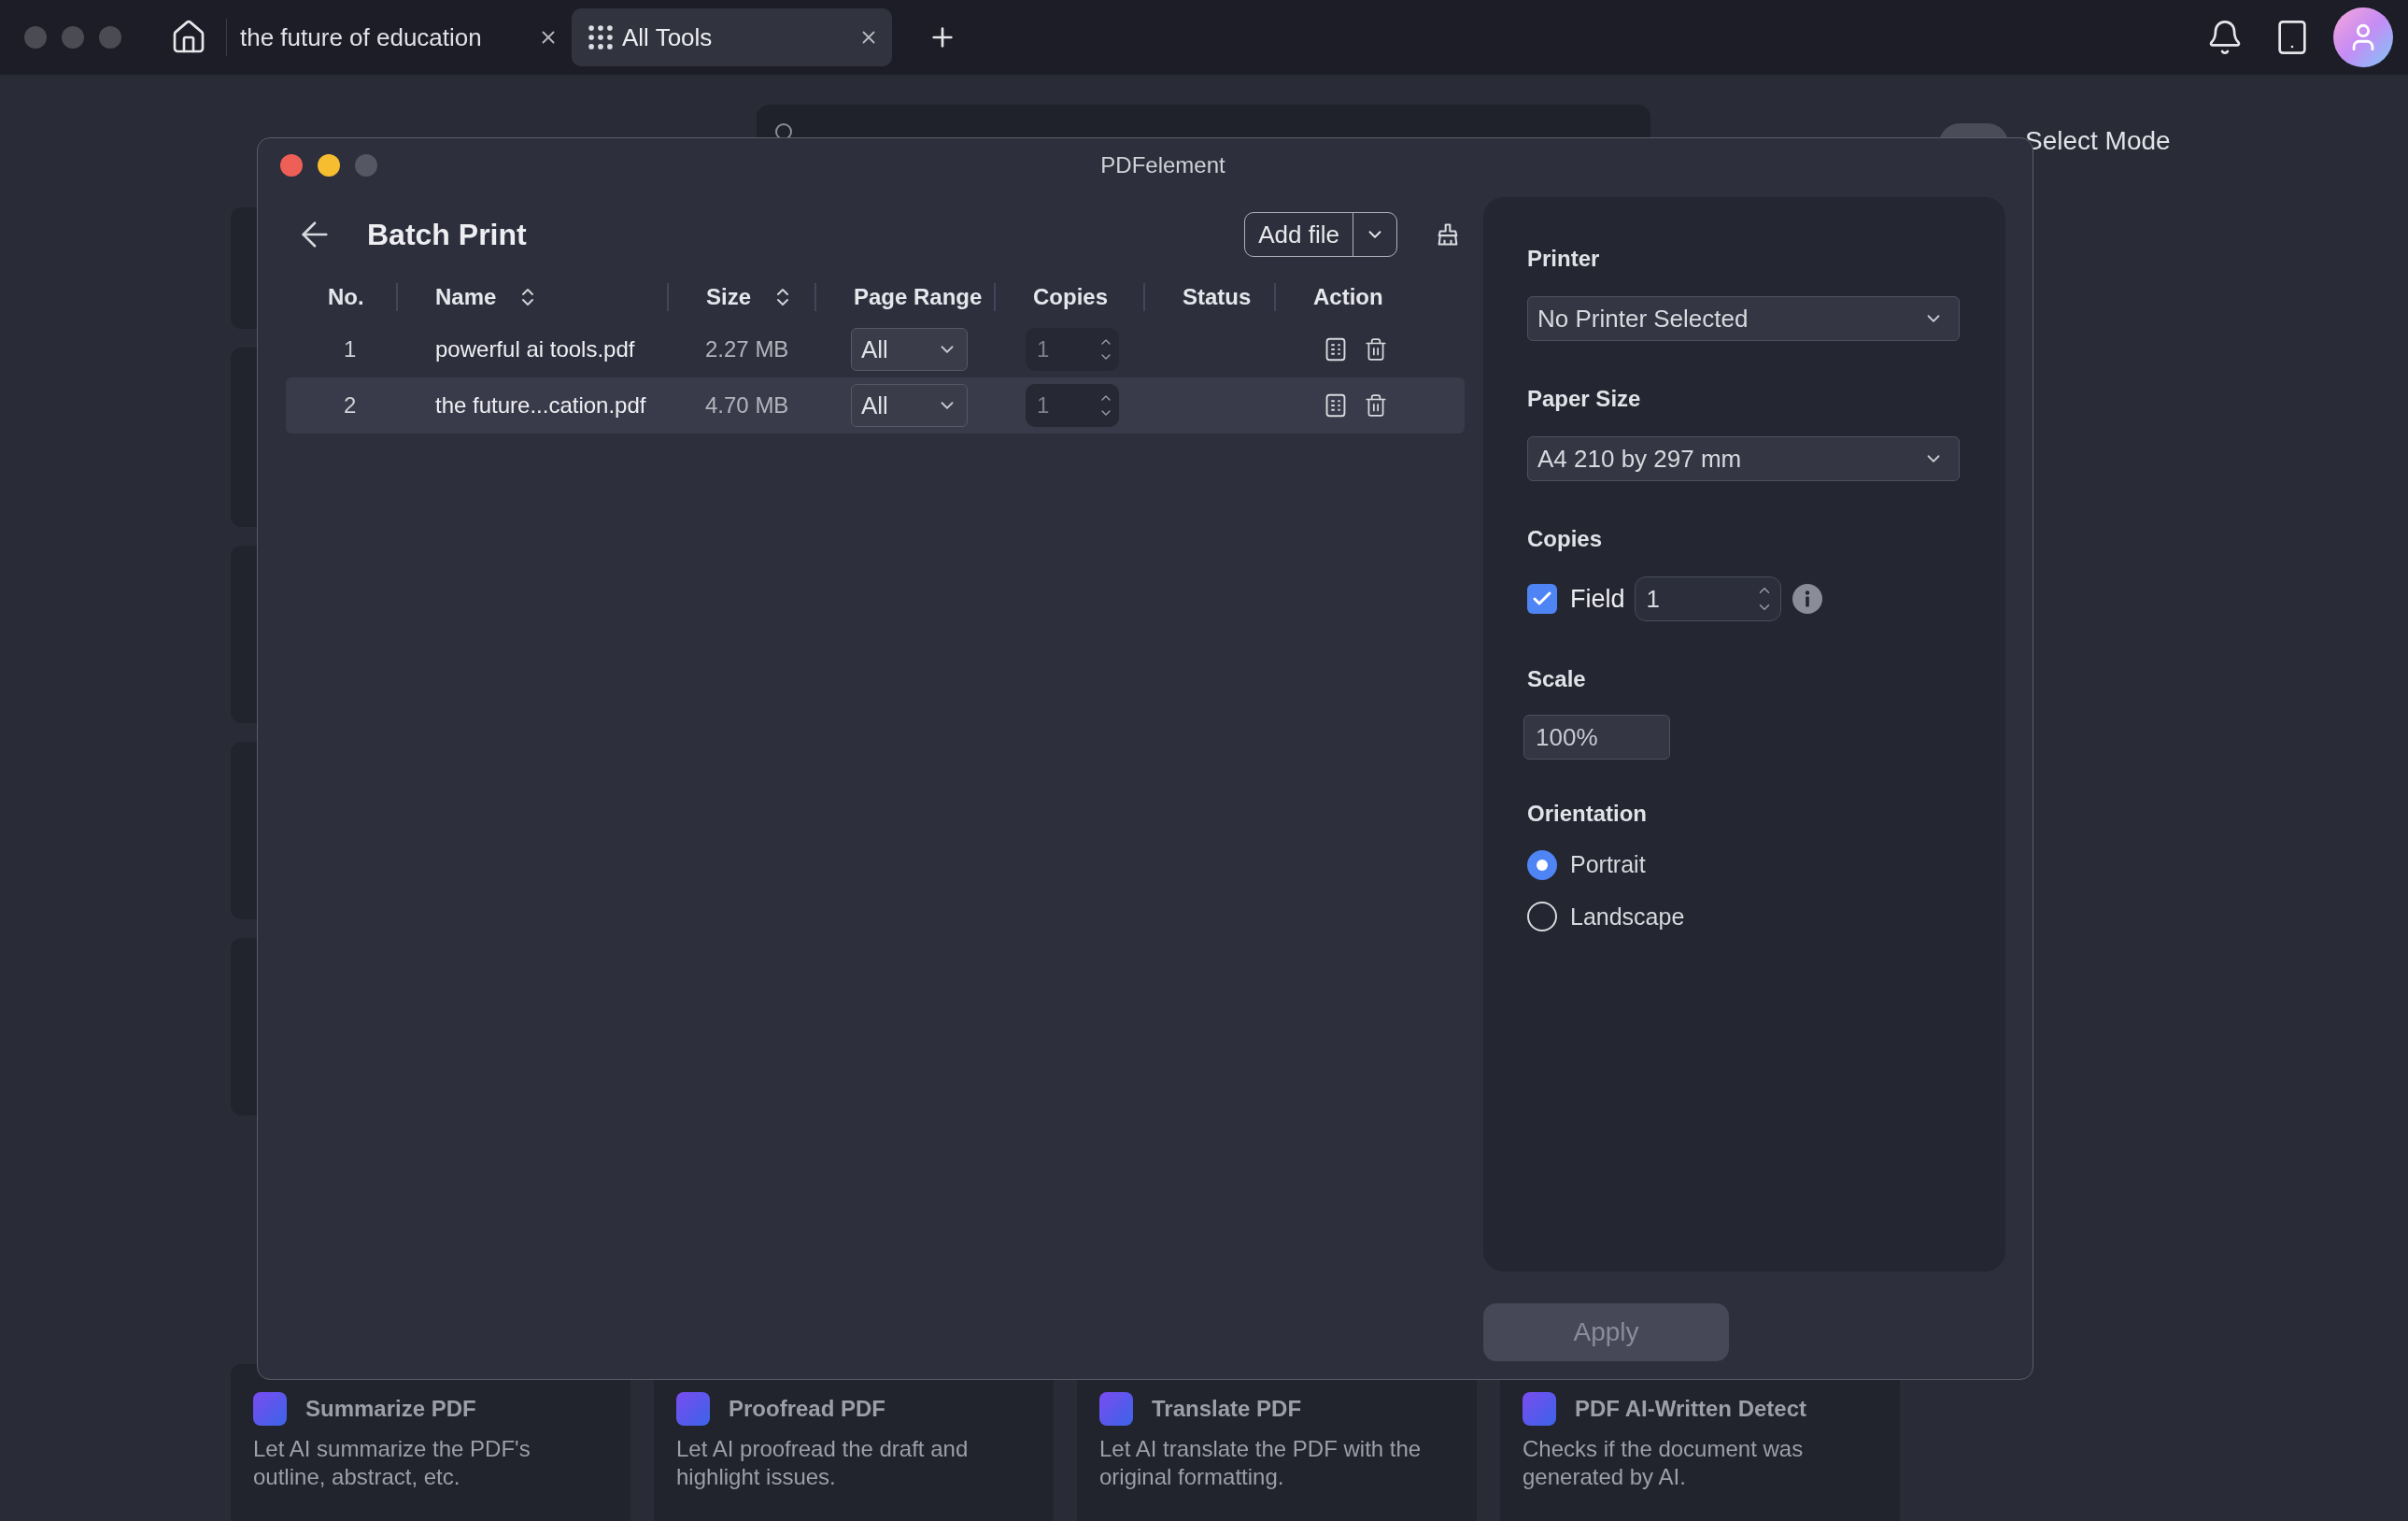 This screenshot has height=1521, width=2408. Describe the element at coordinates (747, 349) in the screenshot. I see `table-cell-text: 2.27 MB` at that location.